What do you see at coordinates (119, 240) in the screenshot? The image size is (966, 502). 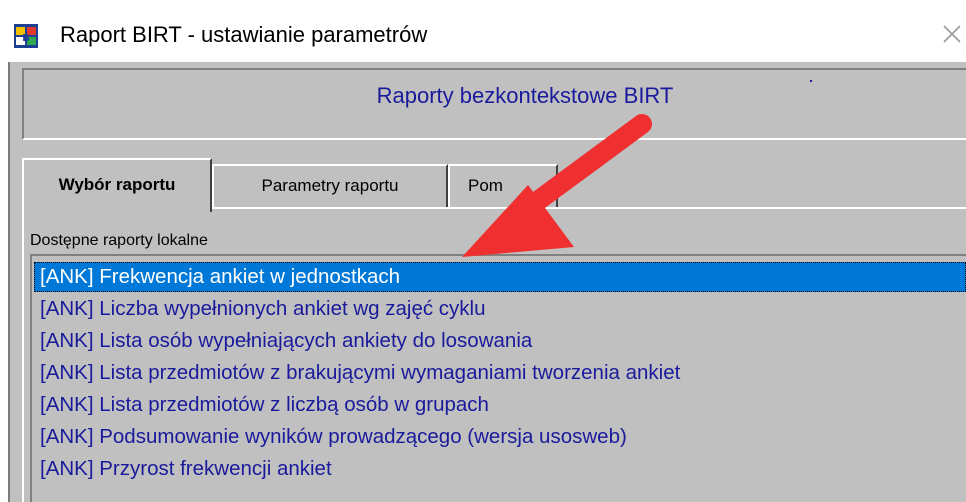 I see `report-list-label: Dostępne raporty lokalne` at bounding box center [119, 240].